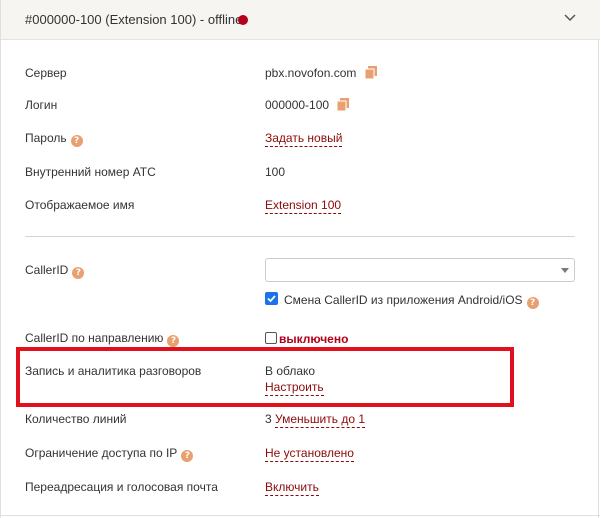 This screenshot has height=518, width=601. Describe the element at coordinates (134, 19) in the screenshot. I see `panel-title: #000000-100 (Extension 100) - offline` at that location.